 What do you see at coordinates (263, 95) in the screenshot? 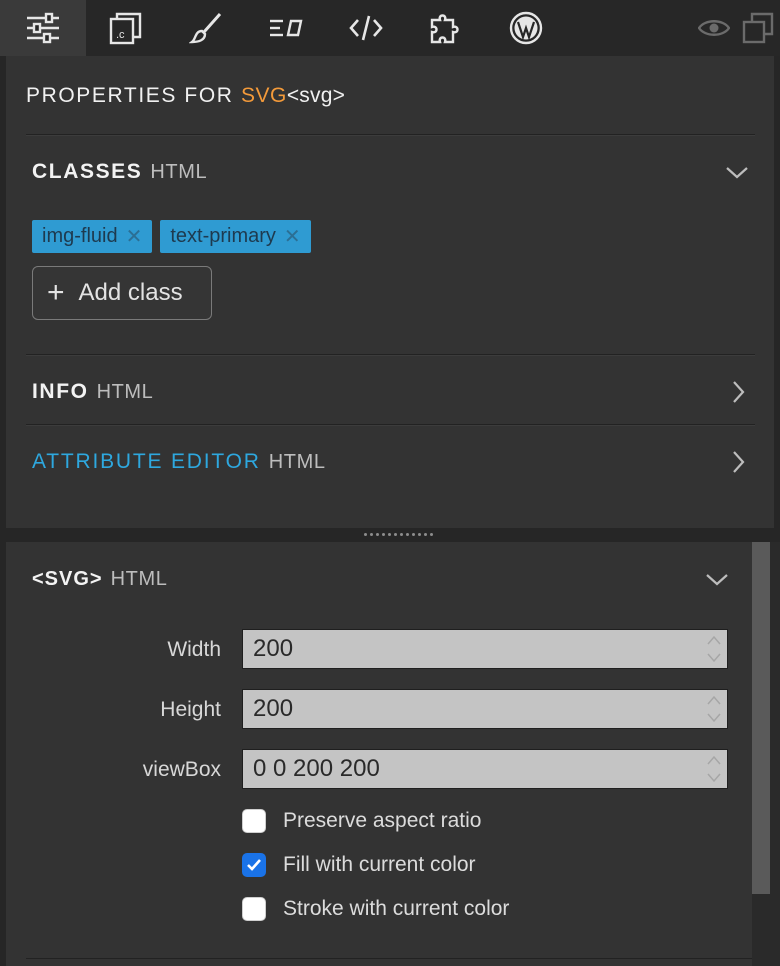
I see `element-name: SVG` at bounding box center [263, 95].